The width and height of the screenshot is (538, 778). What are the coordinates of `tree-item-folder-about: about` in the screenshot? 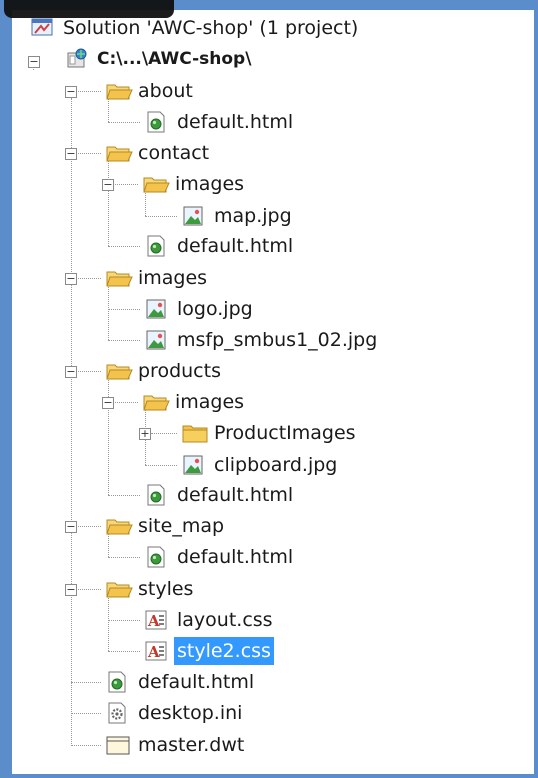 It's located at (150, 91).